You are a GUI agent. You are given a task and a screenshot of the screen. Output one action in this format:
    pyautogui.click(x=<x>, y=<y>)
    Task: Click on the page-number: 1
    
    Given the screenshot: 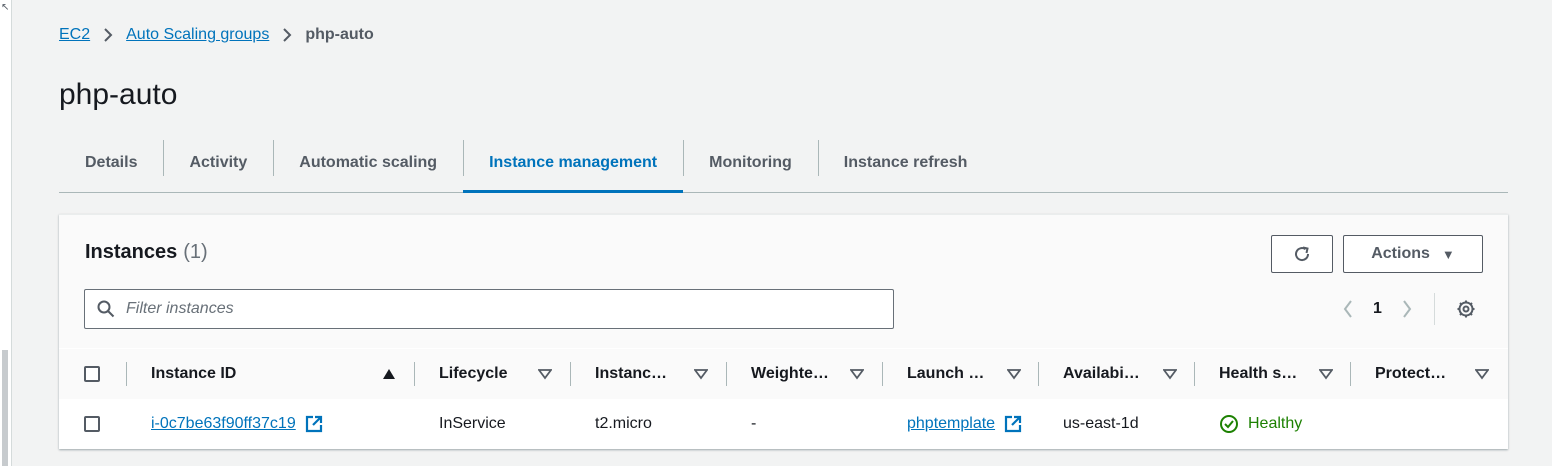 What is the action you would take?
    pyautogui.click(x=1377, y=309)
    